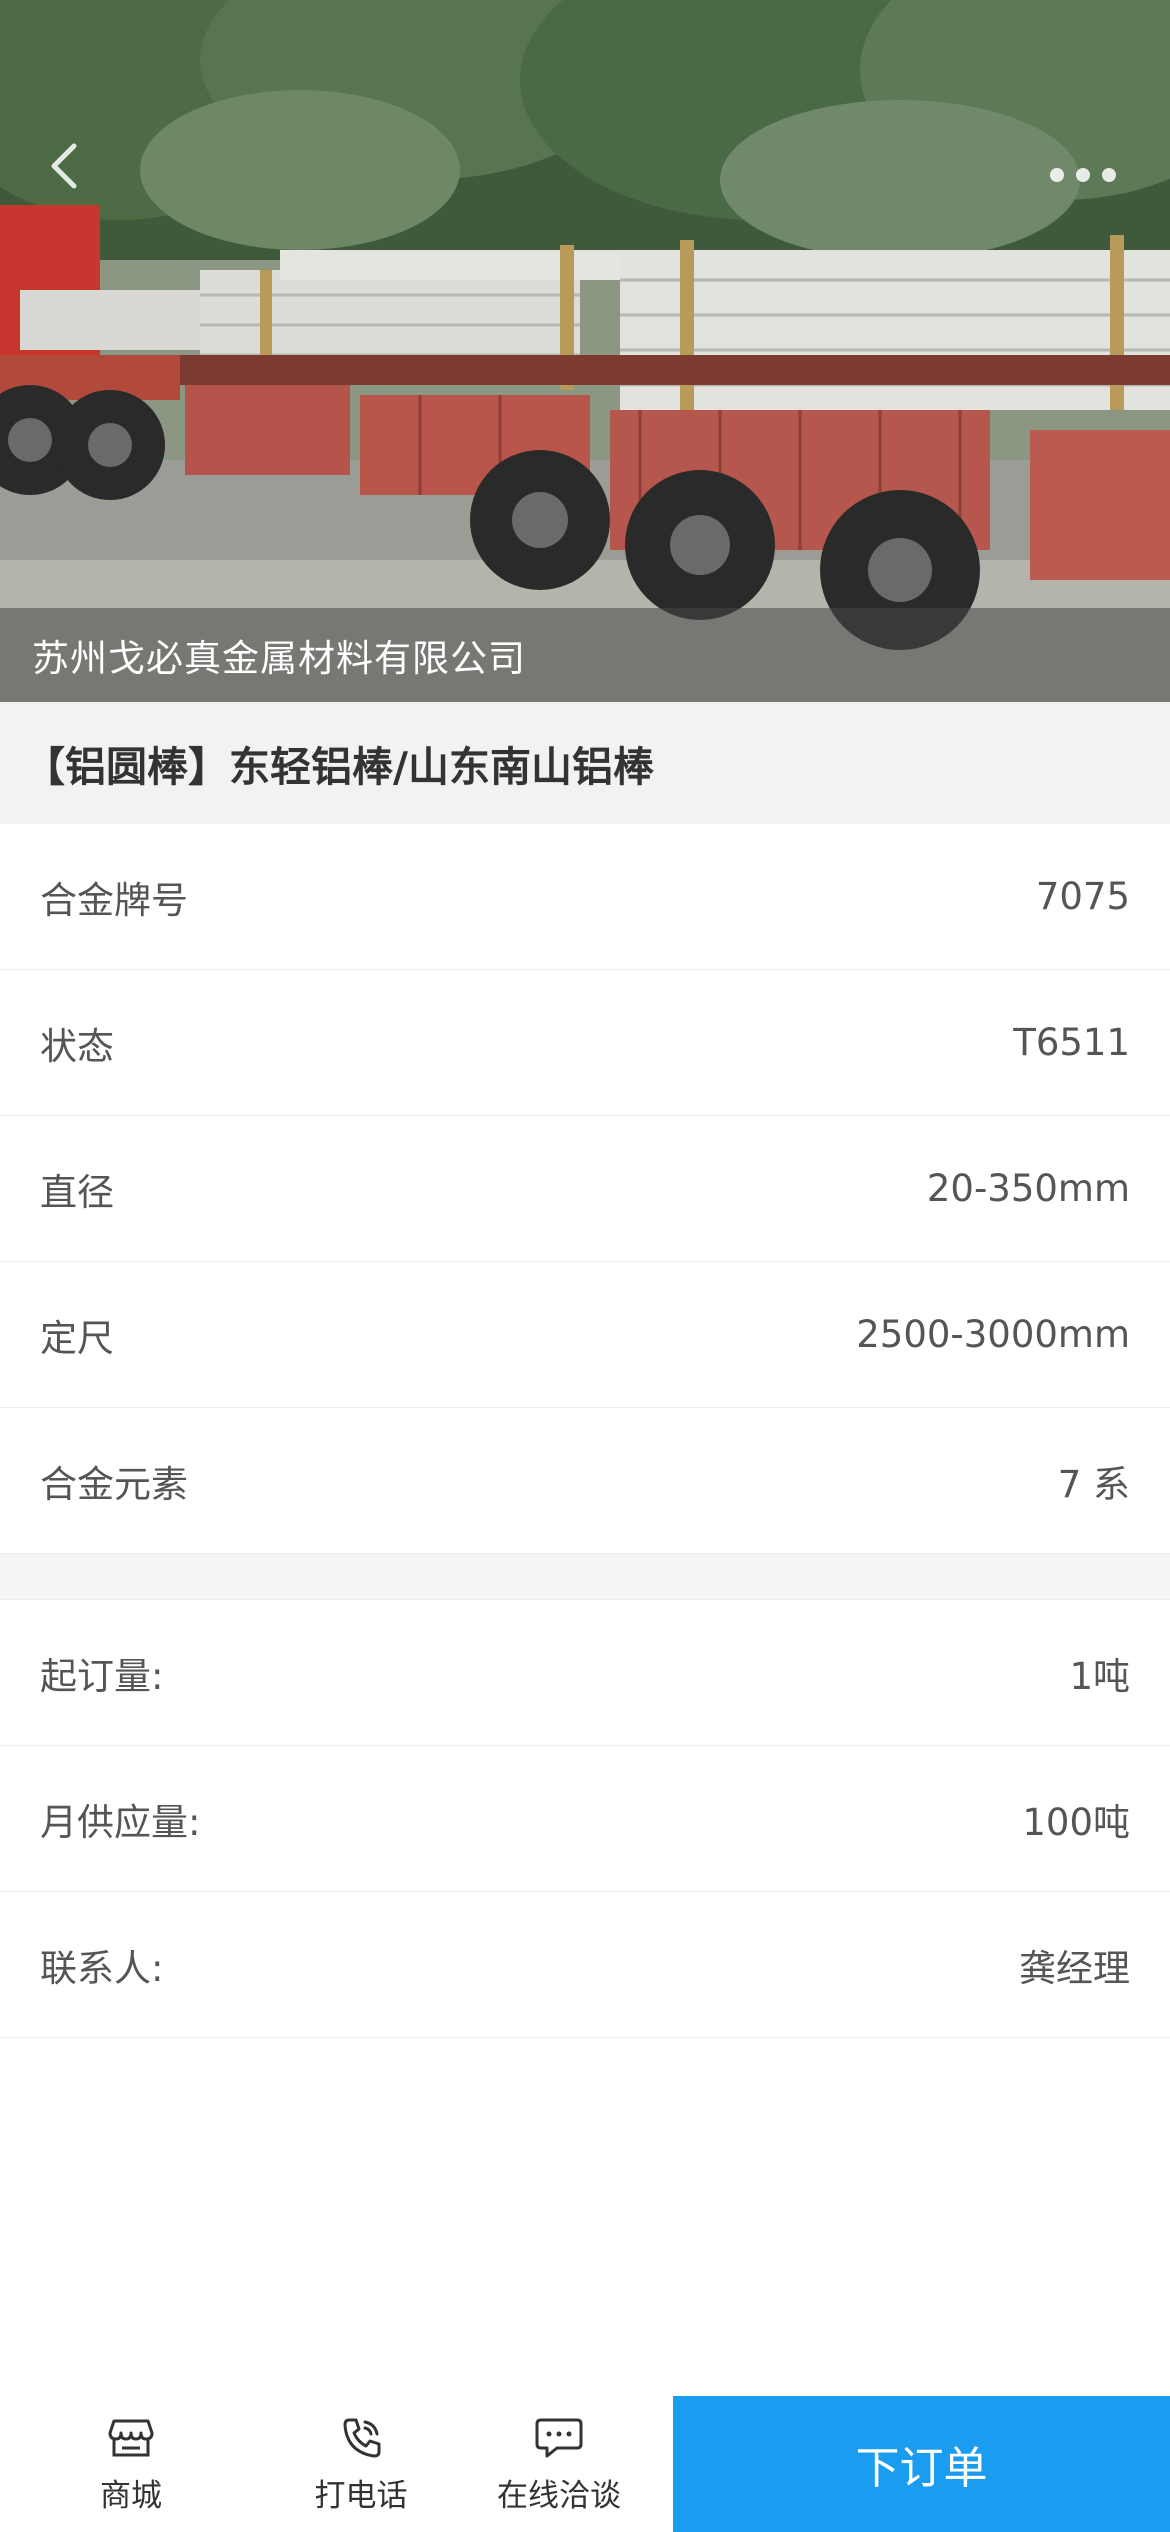  What do you see at coordinates (921, 2464) in the screenshot?
I see `place-order-button: 下订单` at bounding box center [921, 2464].